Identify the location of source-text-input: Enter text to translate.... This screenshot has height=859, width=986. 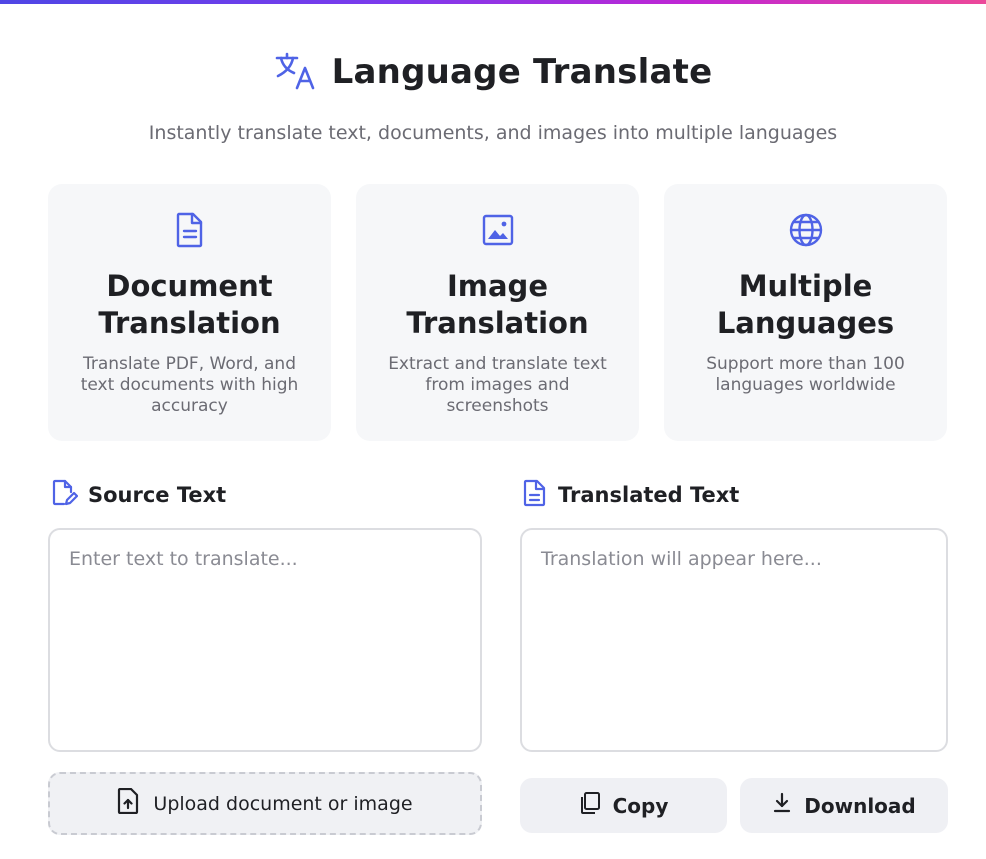
(265, 640).